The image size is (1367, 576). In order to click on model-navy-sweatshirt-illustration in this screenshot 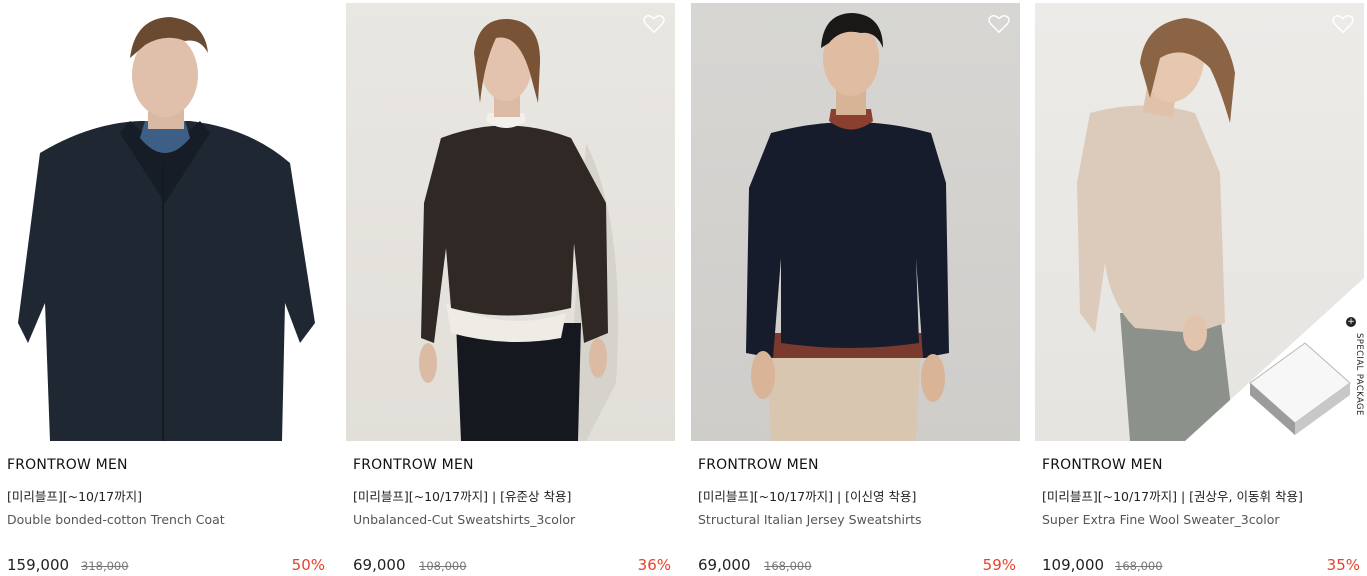, I will do `click(847, 227)`.